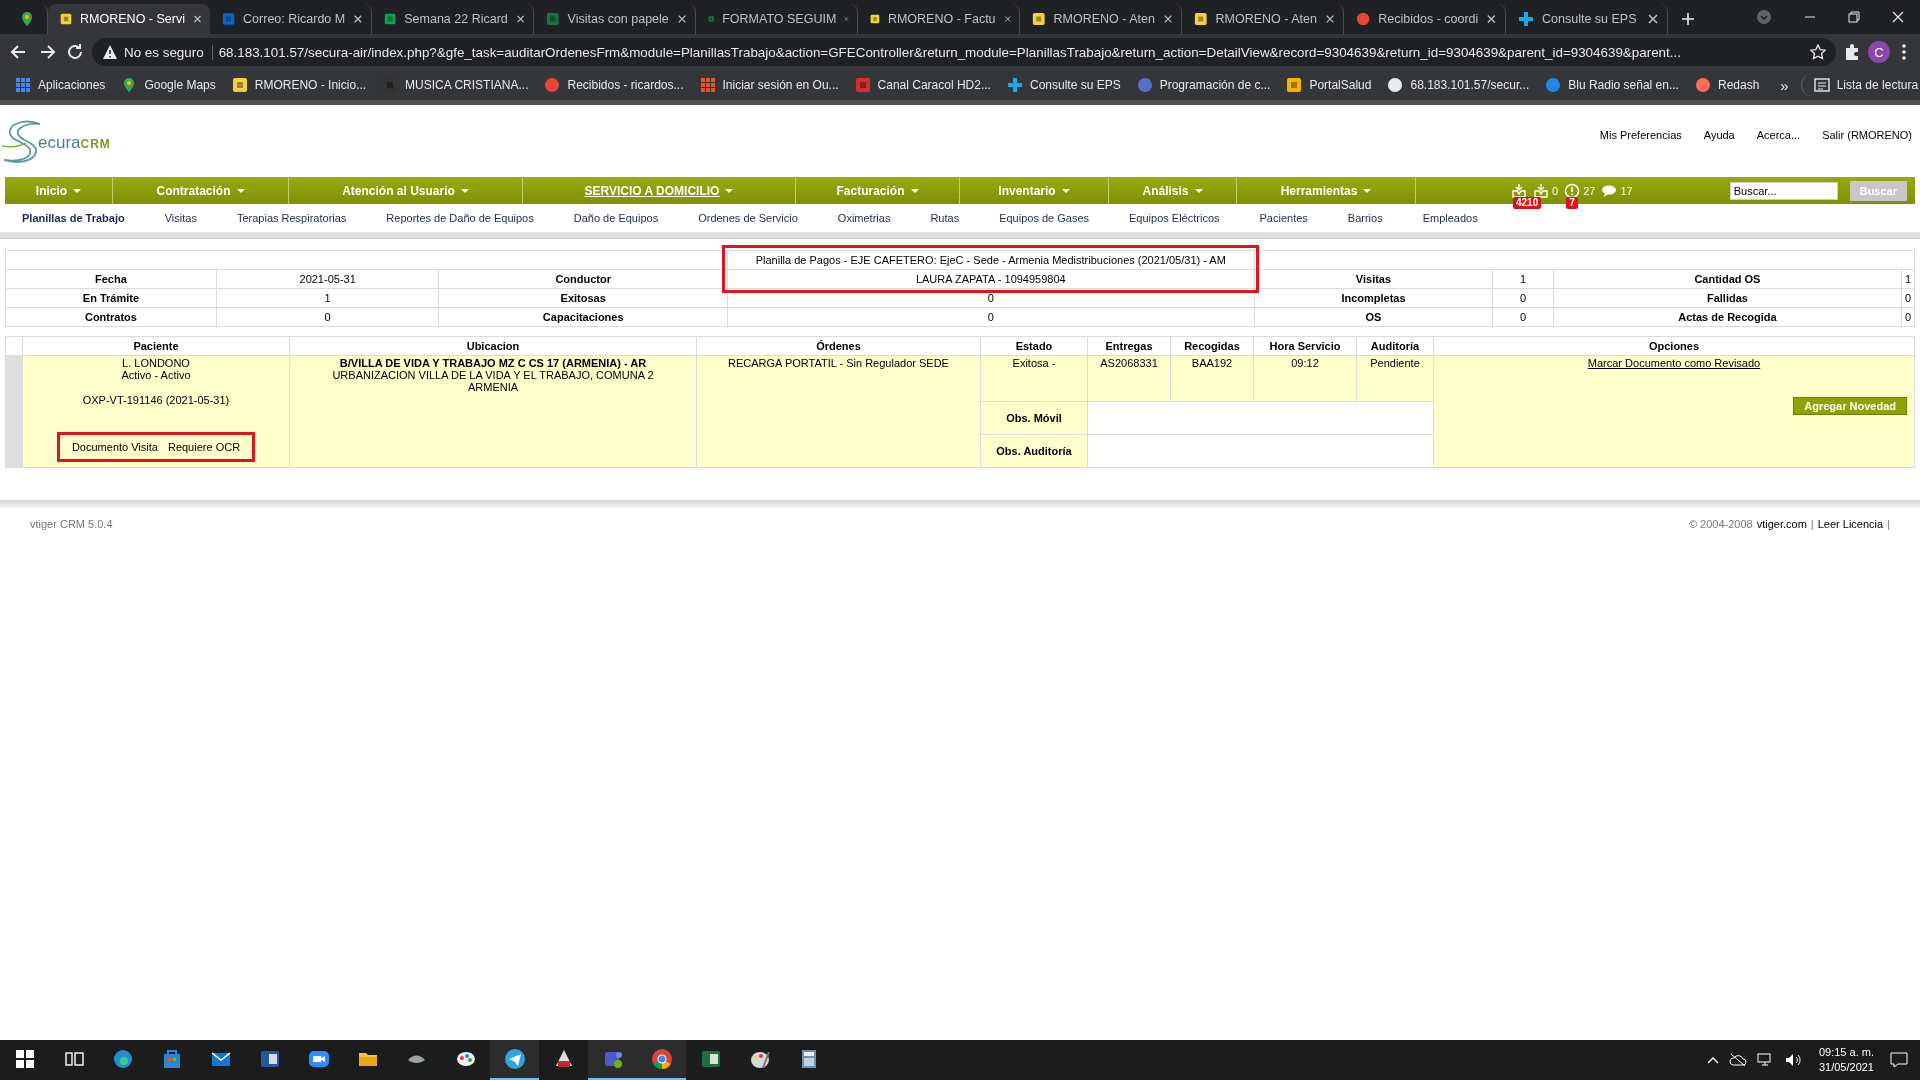 The image size is (1920, 1080). I want to click on table-cell: Exitosa -, so click(1034, 378).